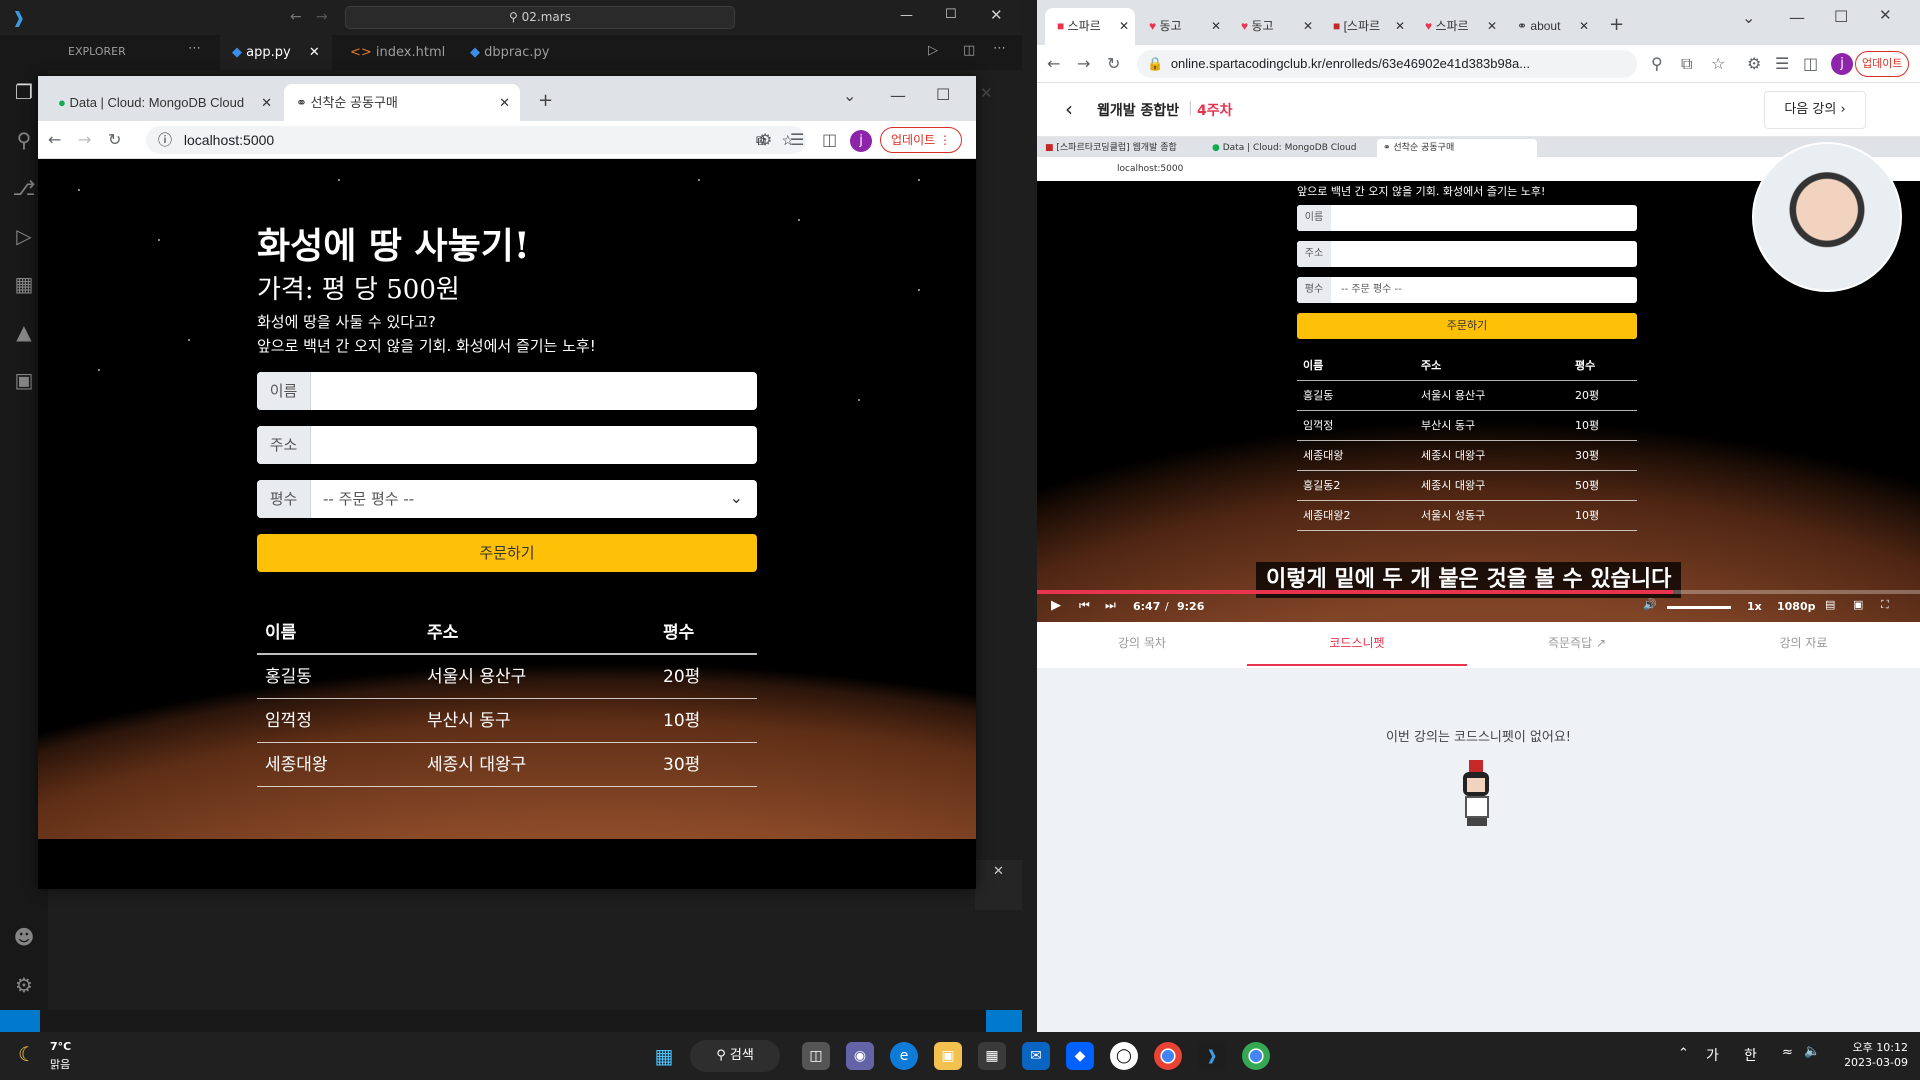  I want to click on testing-icon: ▲, so click(24, 332).